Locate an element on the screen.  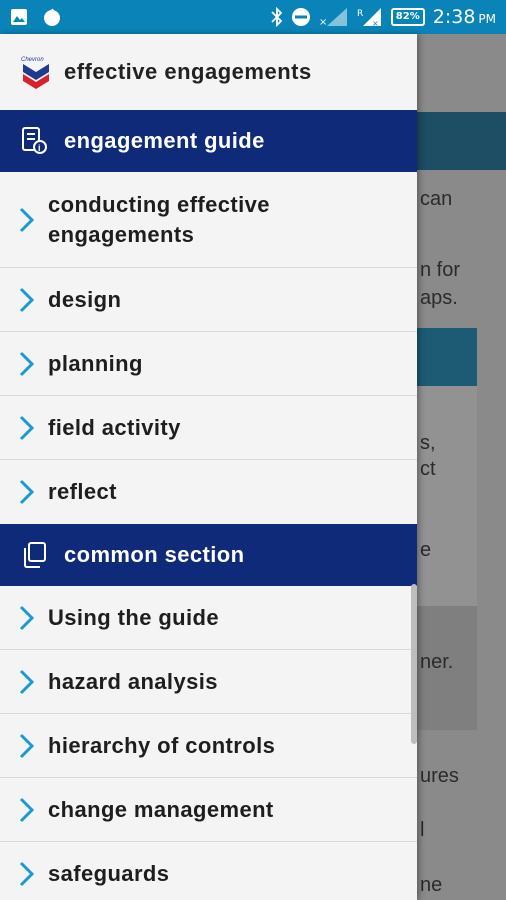
menu-item-label: design is located at coordinates (85, 299).